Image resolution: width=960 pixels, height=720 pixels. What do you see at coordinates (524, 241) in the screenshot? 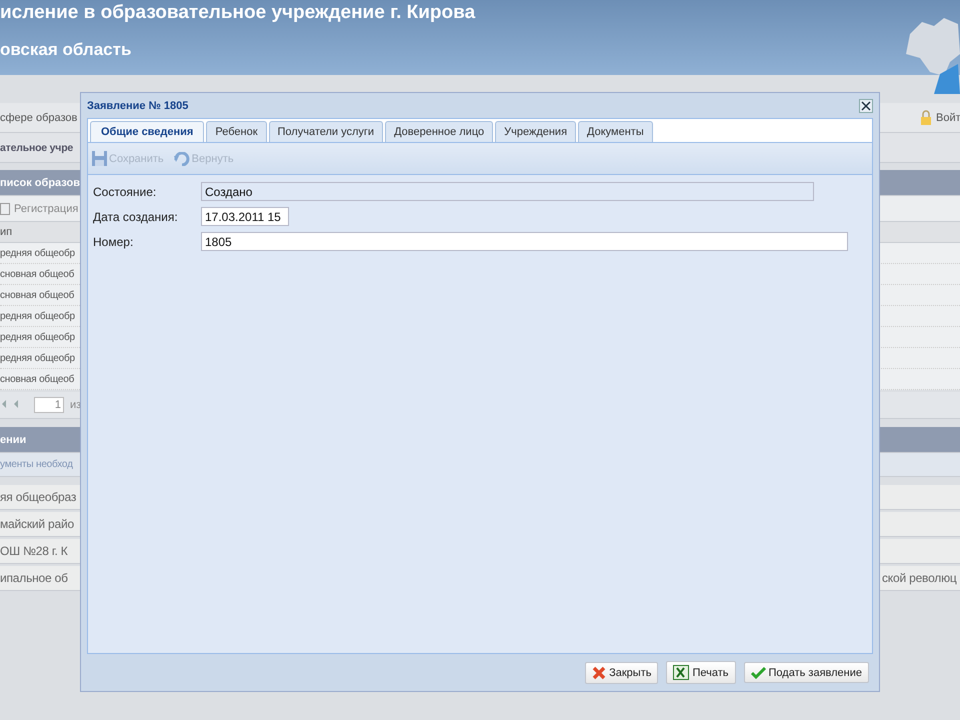
I see `input-field: 1805` at bounding box center [524, 241].